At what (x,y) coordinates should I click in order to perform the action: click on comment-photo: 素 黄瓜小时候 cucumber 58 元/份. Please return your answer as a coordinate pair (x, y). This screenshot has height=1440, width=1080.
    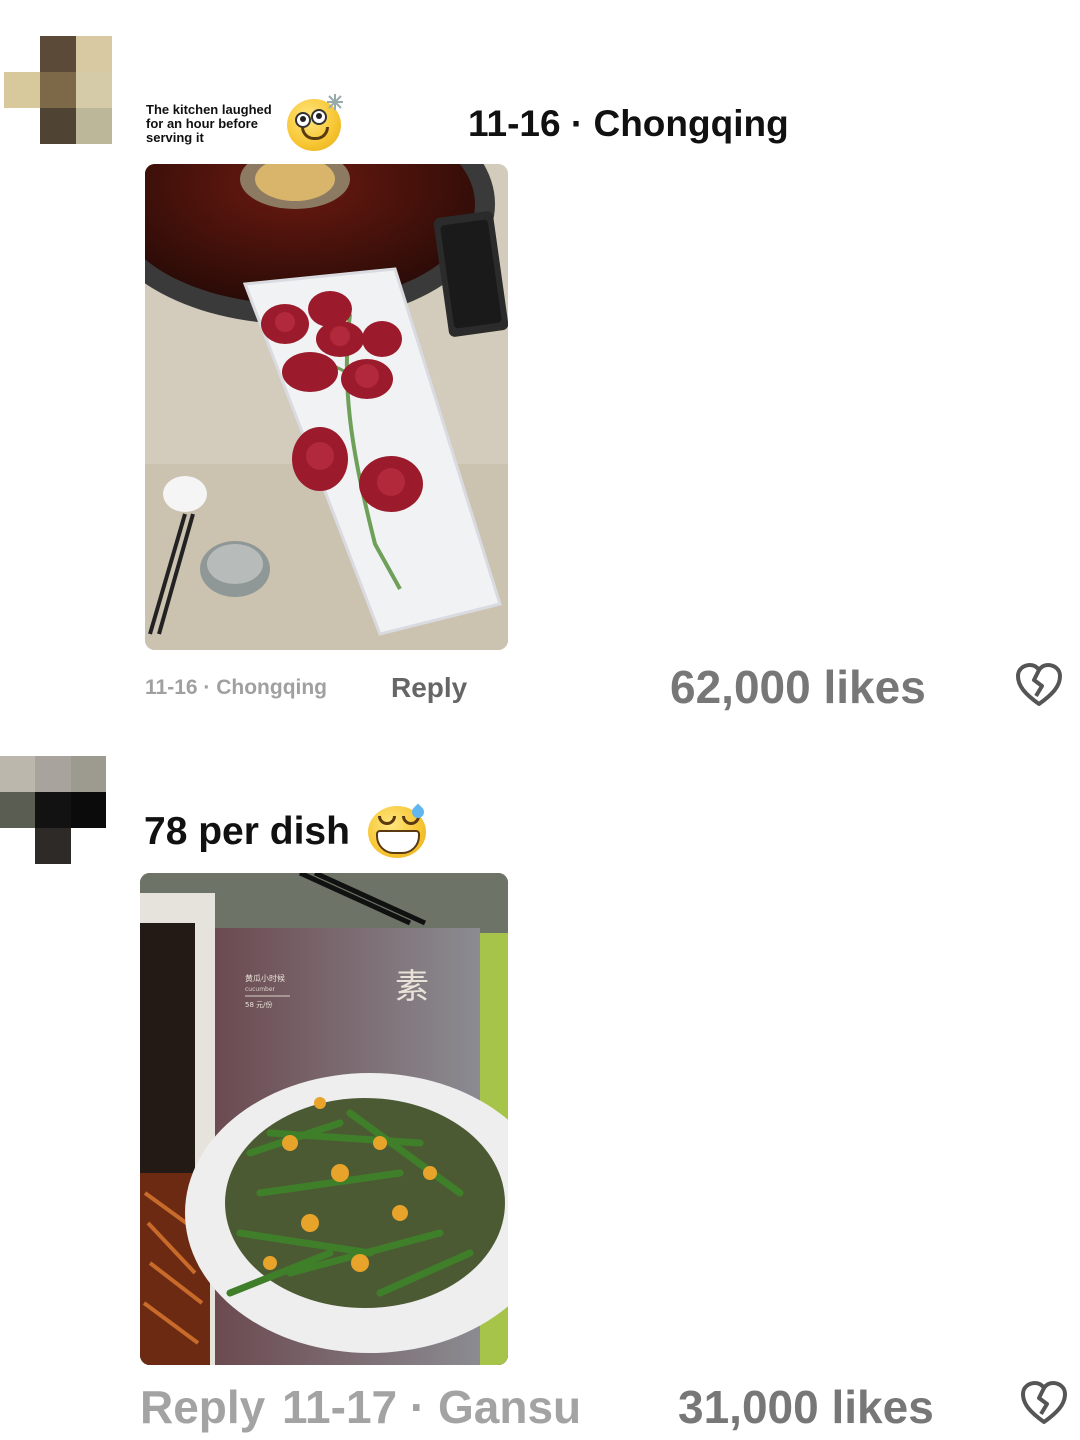
    Looking at the image, I should click on (324, 1119).